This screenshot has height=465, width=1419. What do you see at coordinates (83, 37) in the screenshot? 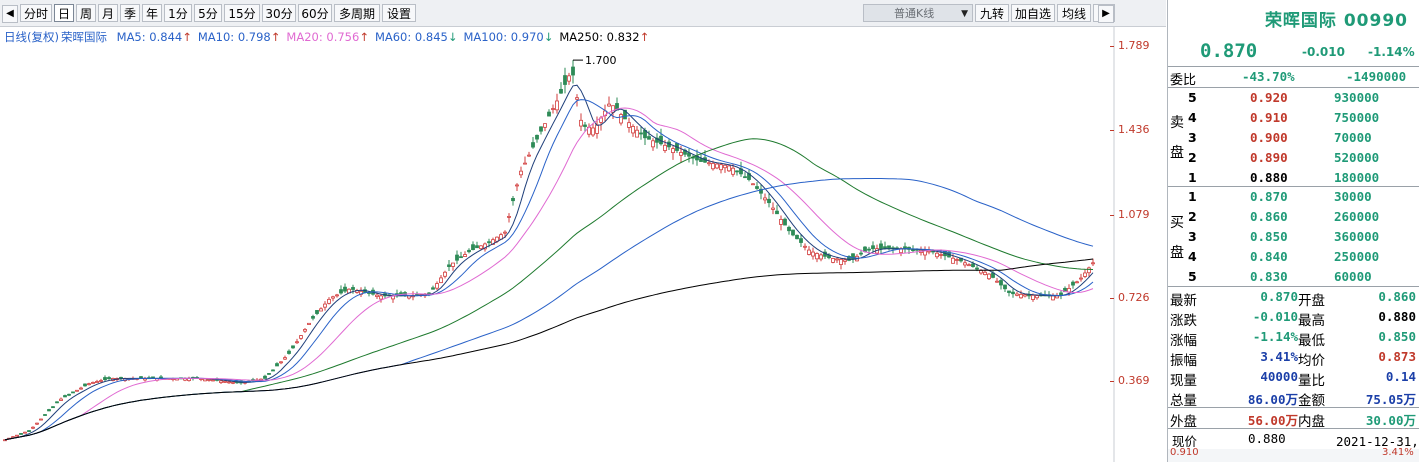
I see `stock-name: 荣晖国际` at bounding box center [83, 37].